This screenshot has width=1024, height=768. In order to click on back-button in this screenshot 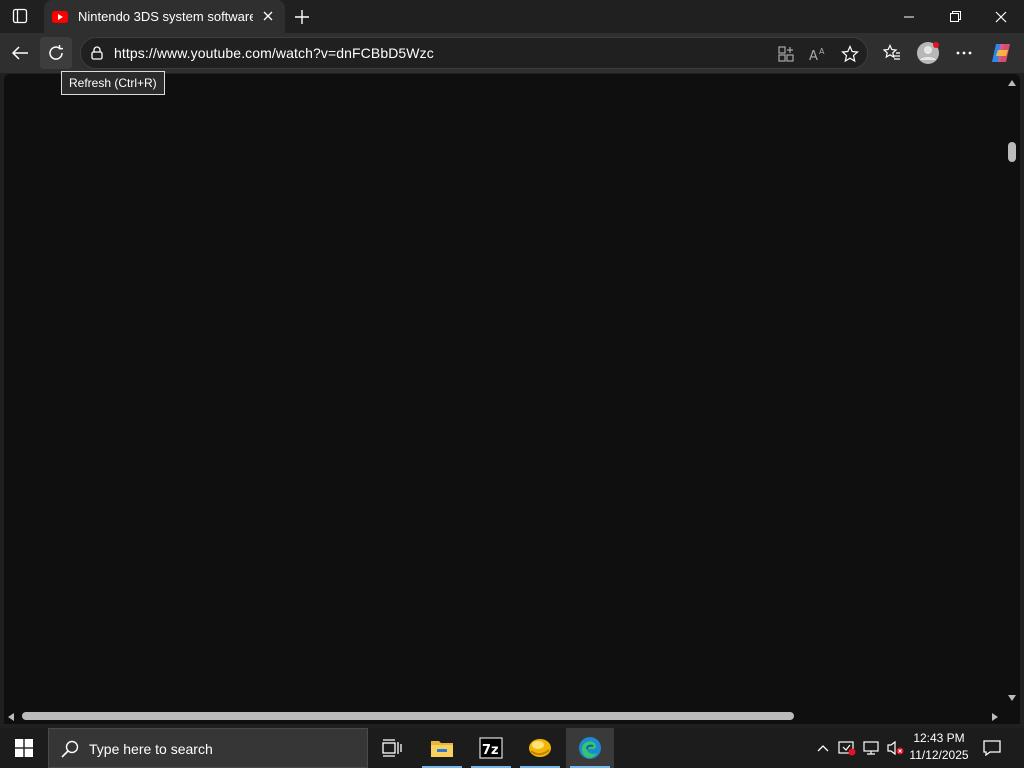, I will do `click(20, 53)`.